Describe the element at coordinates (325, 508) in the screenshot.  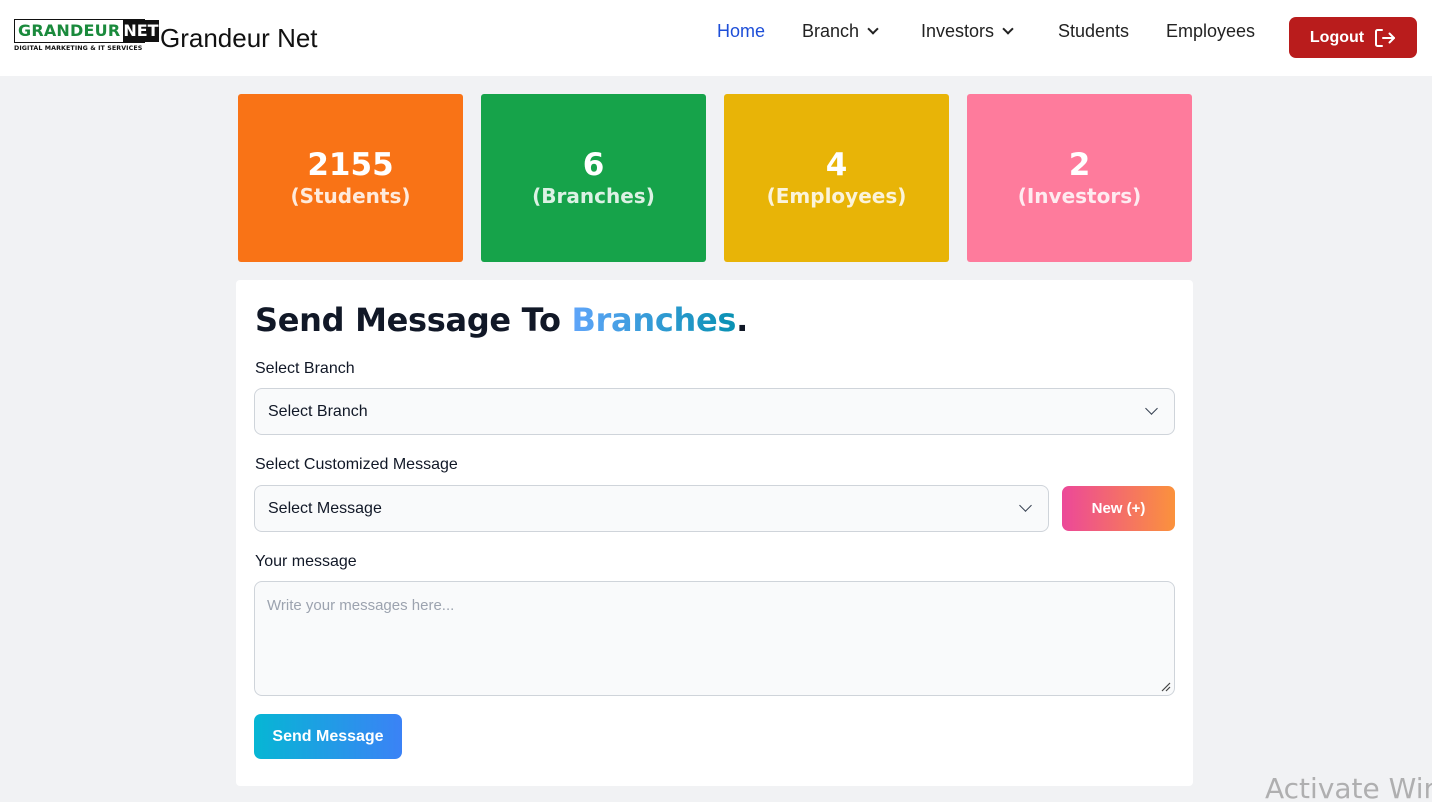
I see `message-select-value: Select Message` at that location.